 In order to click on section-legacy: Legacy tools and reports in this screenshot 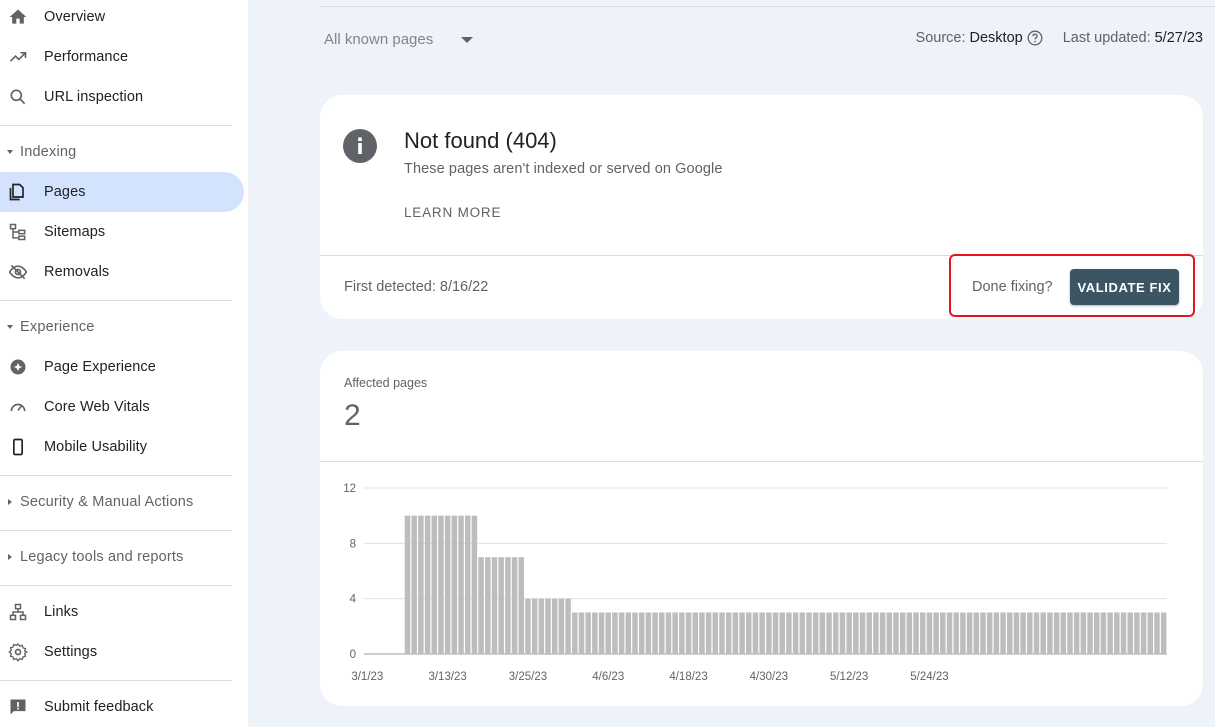, I will do `click(122, 557)`.